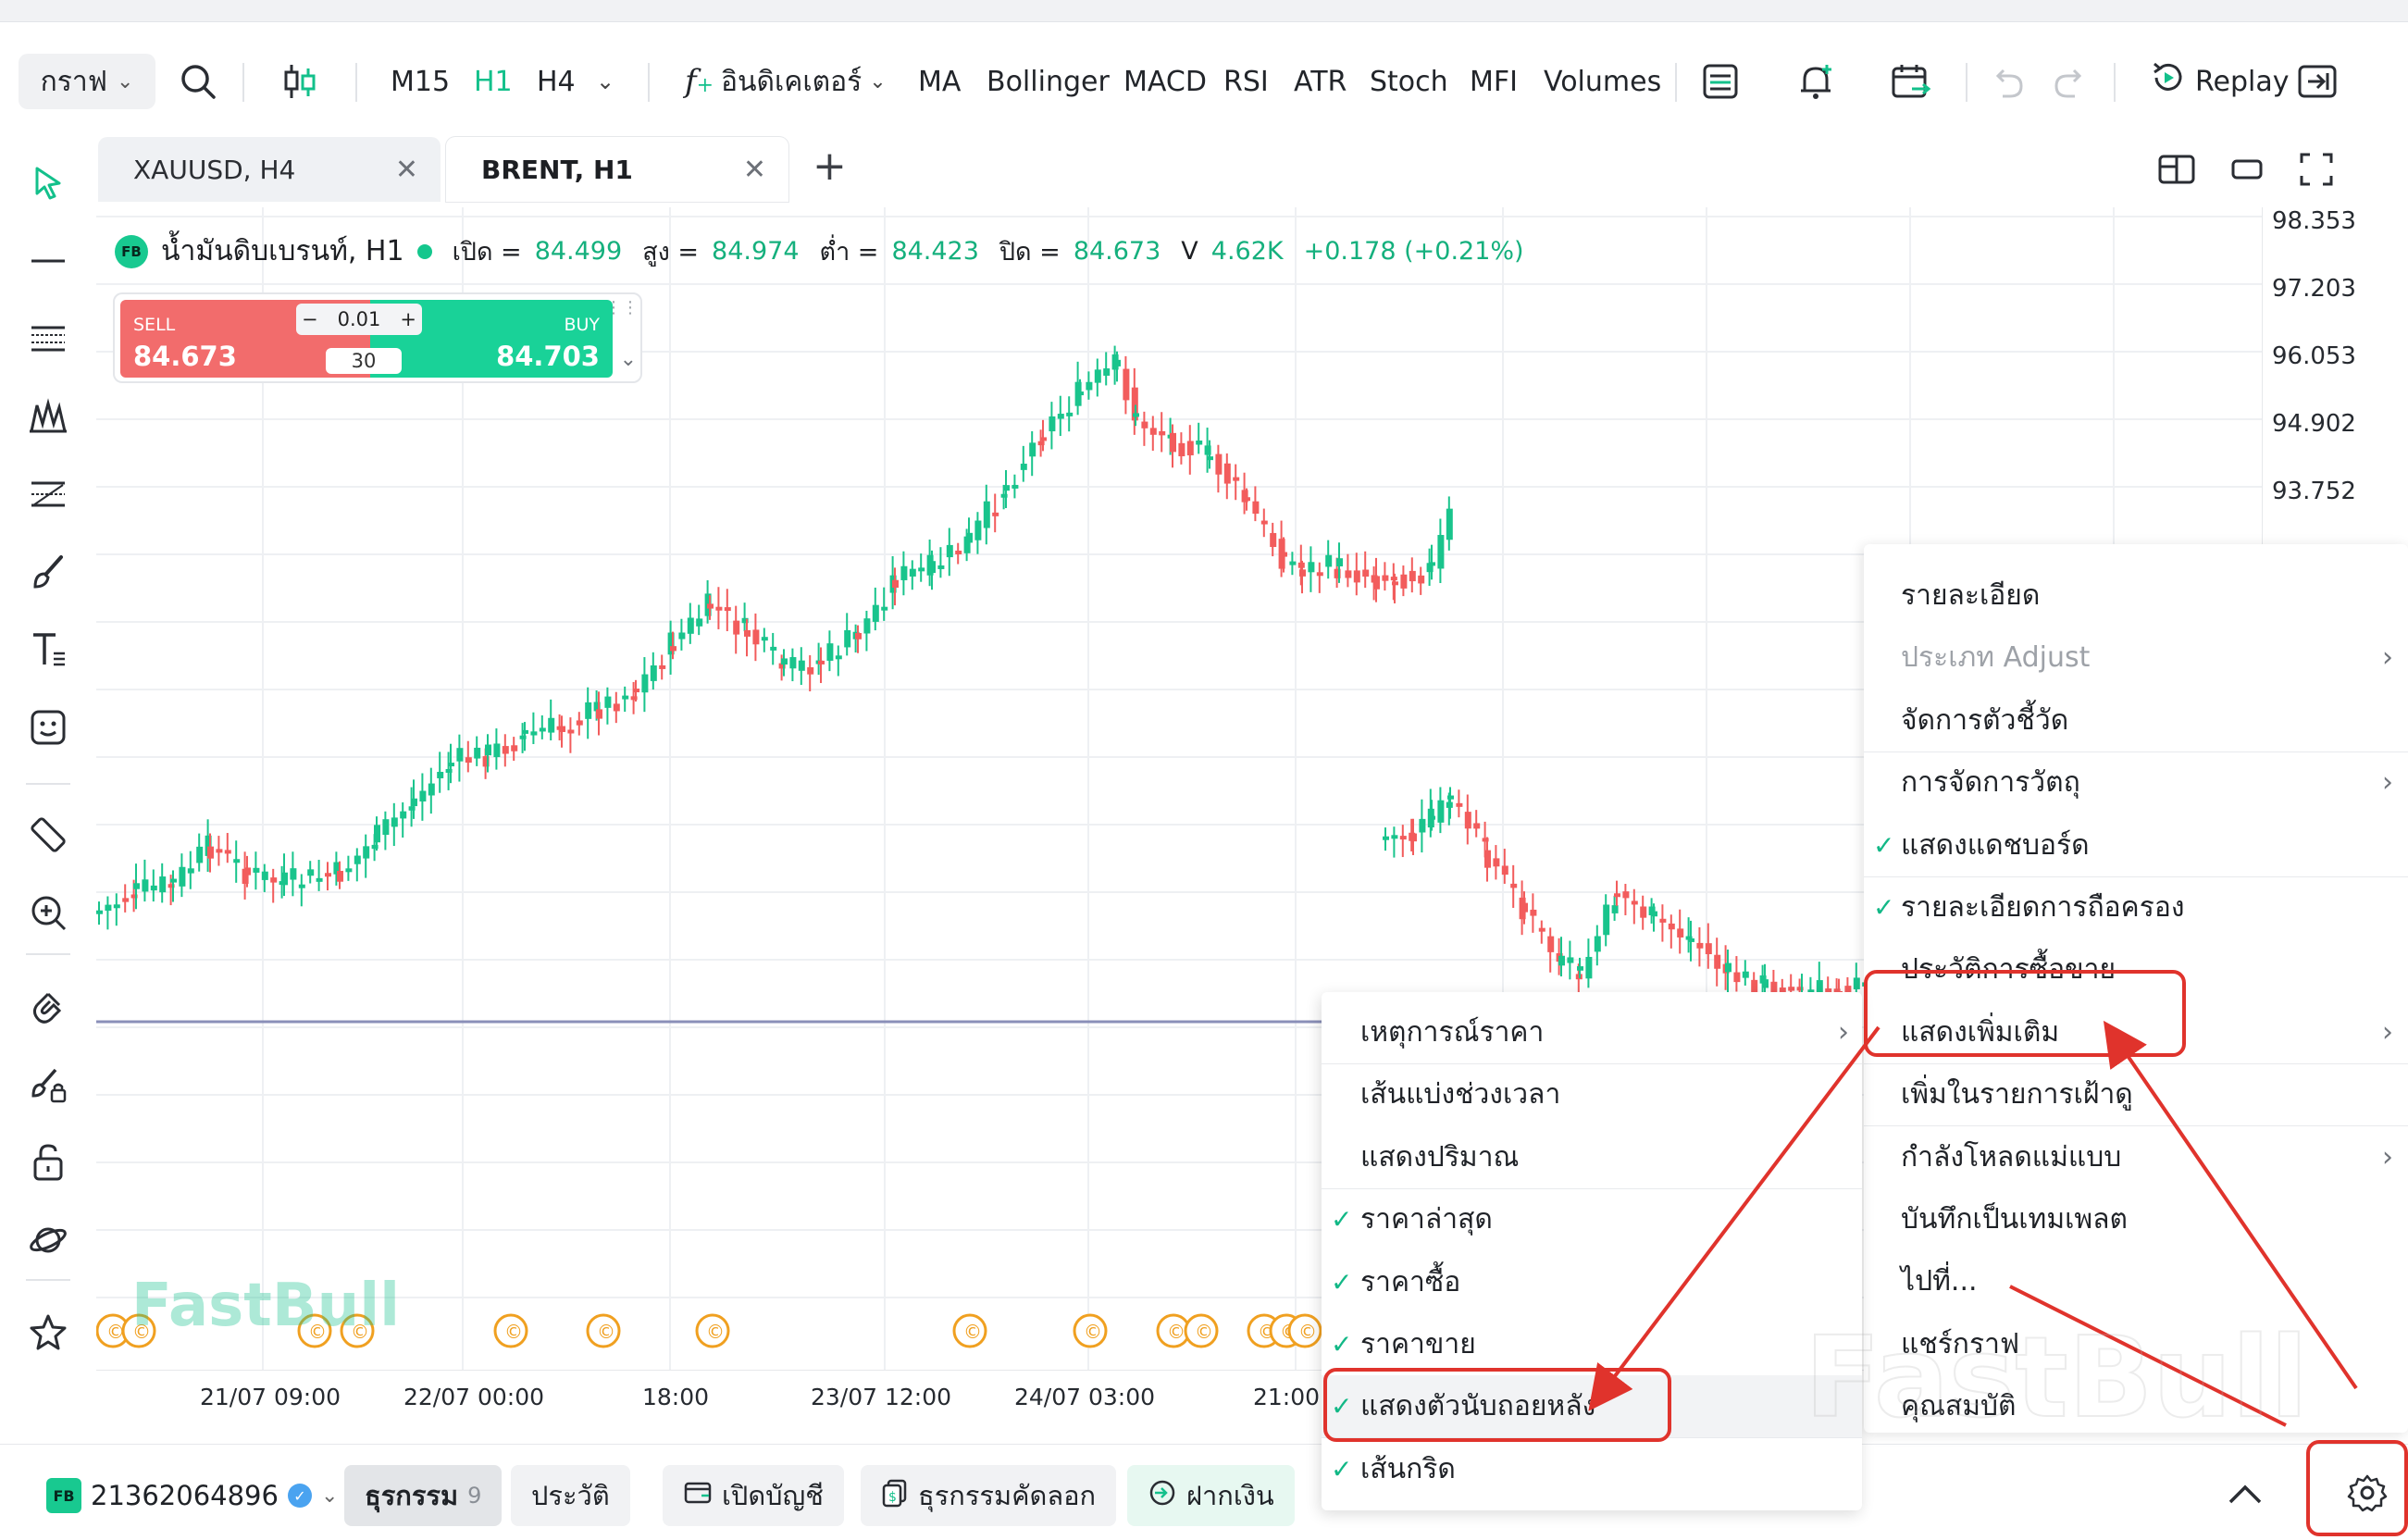  Describe the element at coordinates (1460, 1095) in the screenshot. I see `submenu-item-label: เส้นแบ่งช่วงเวลา` at that location.